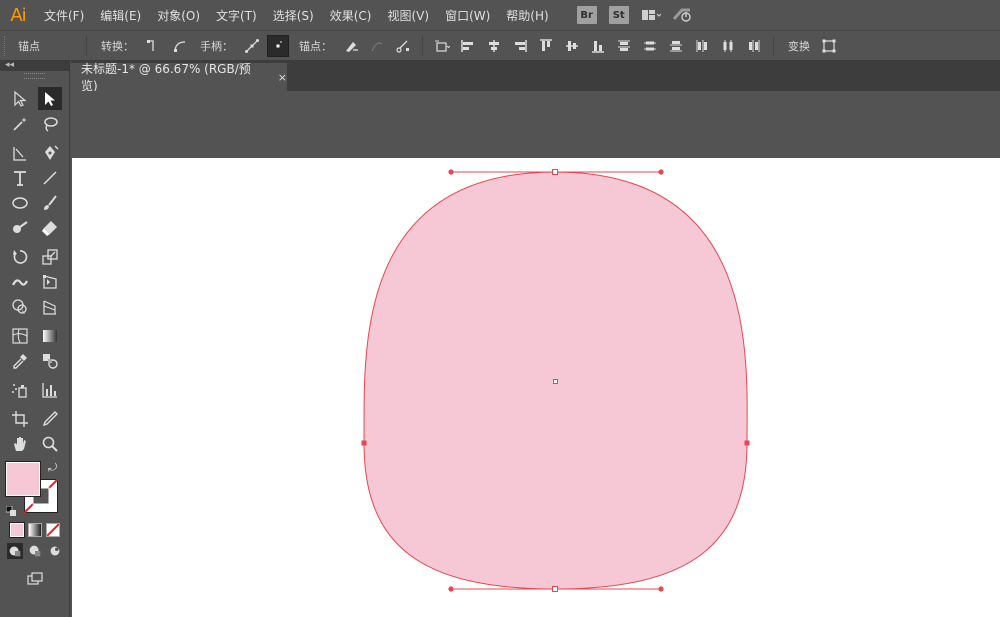  Describe the element at coordinates (252, 46) in the screenshot. I see `show-handles-icon` at that location.